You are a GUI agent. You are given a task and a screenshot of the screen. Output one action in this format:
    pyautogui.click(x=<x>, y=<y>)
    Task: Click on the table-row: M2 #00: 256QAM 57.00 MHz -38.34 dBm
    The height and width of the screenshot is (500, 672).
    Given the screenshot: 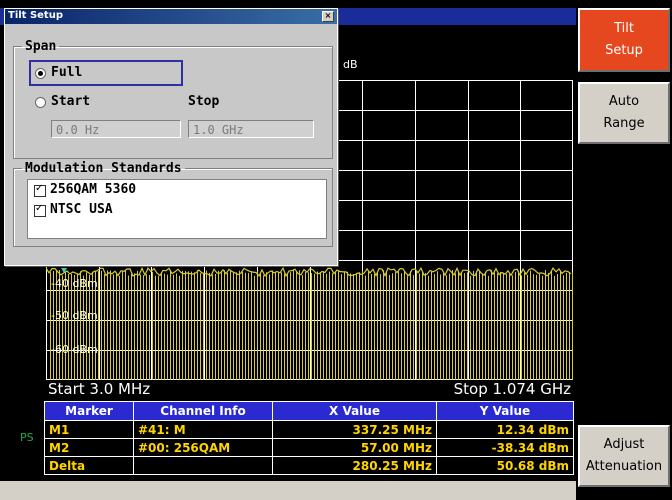 What is the action you would take?
    pyautogui.click(x=309, y=447)
    